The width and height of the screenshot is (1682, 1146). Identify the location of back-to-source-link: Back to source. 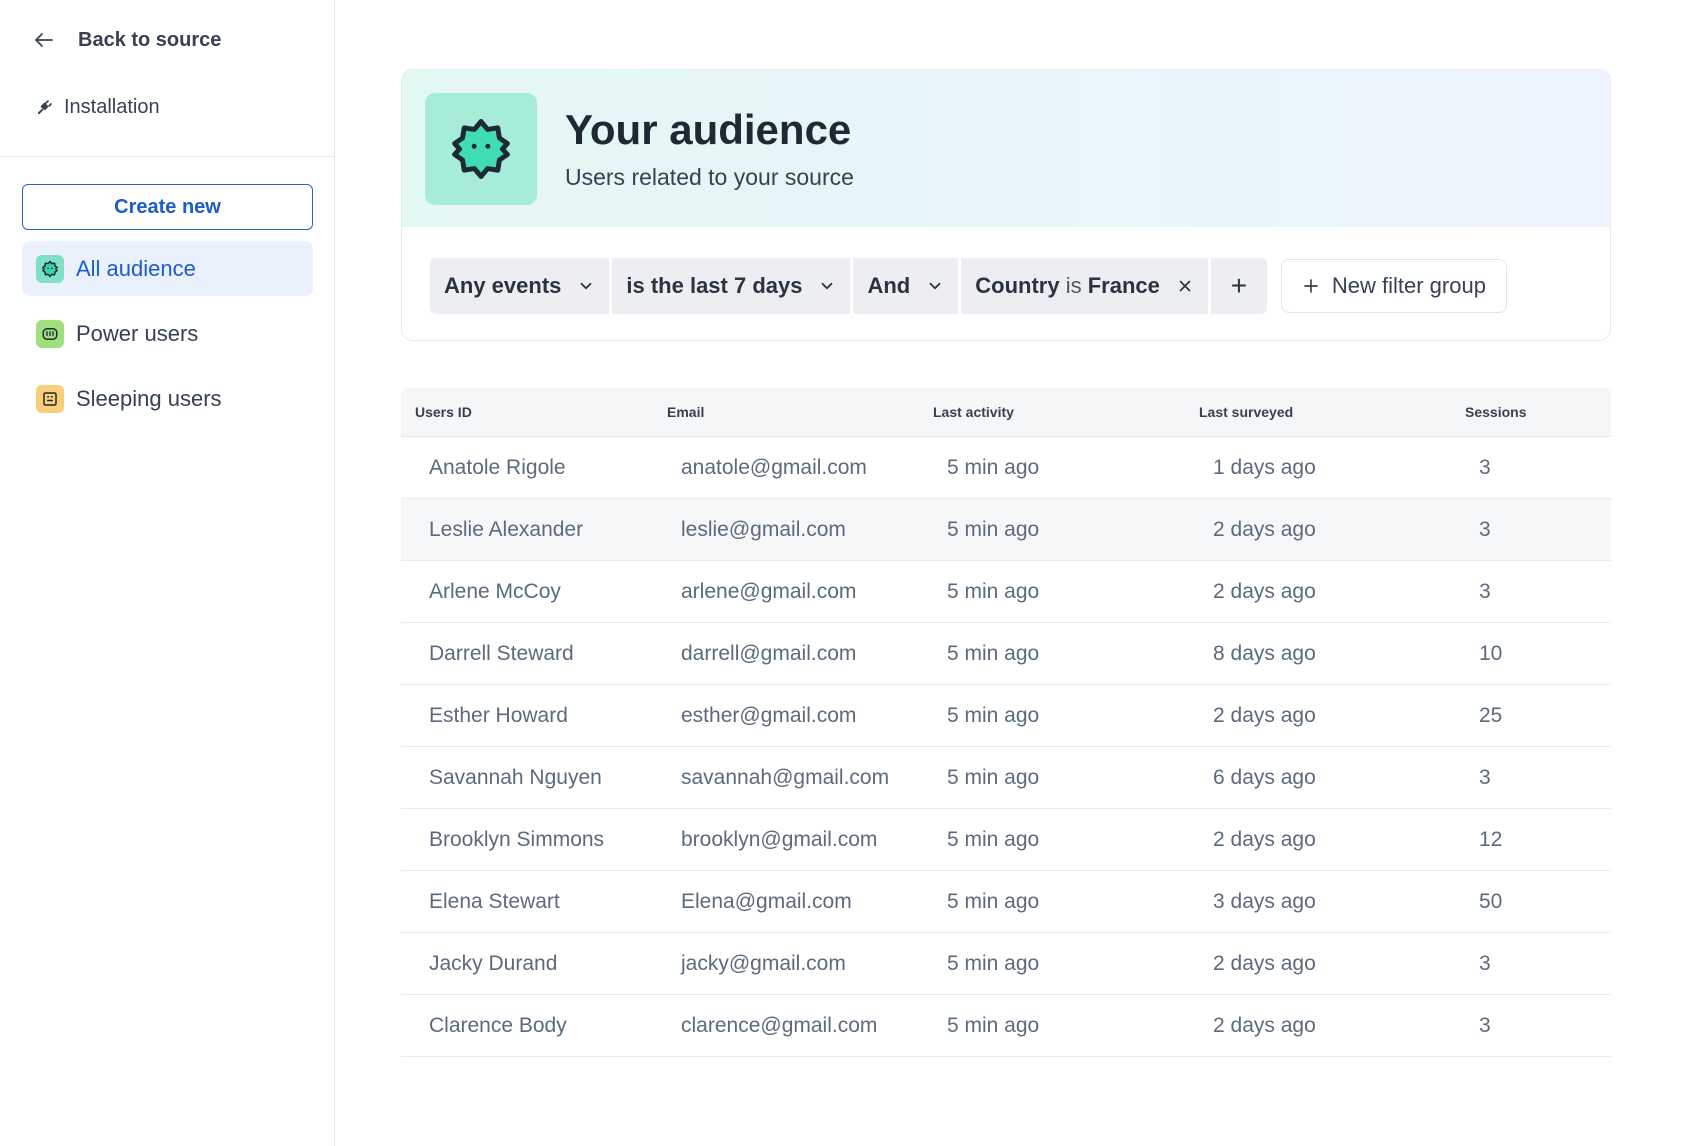
(126, 40).